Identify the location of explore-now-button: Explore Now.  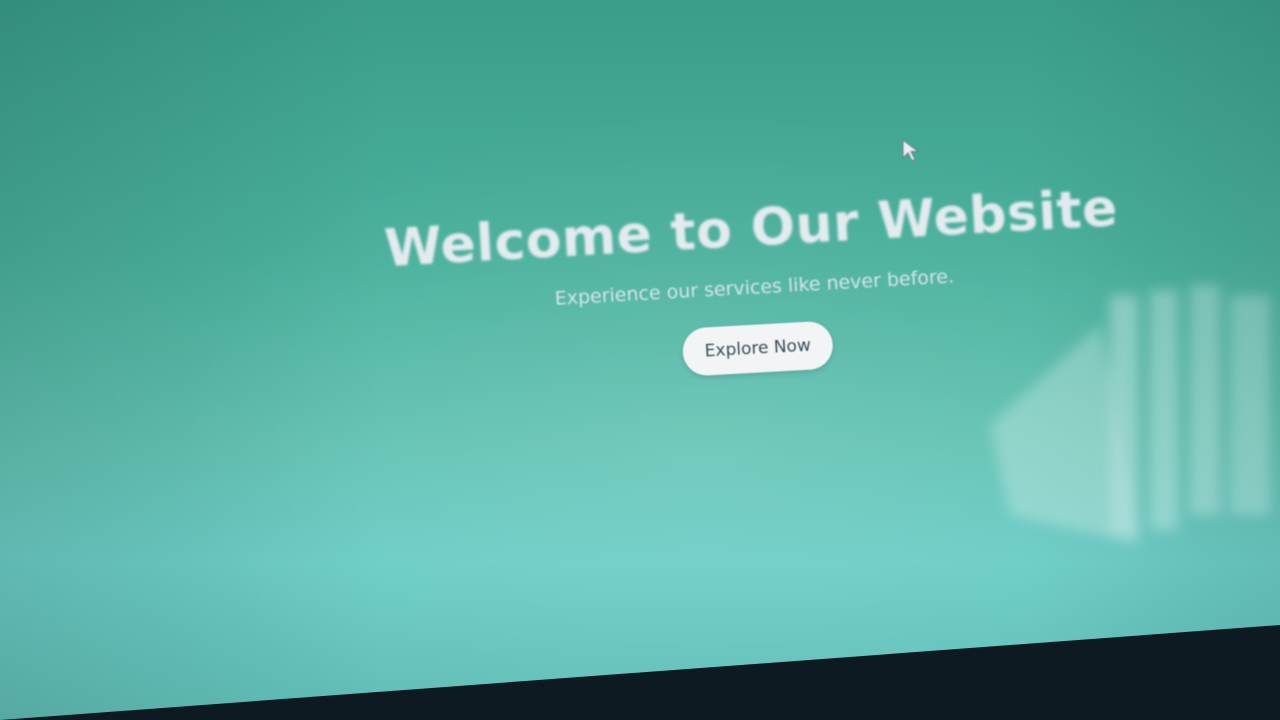
(758, 348).